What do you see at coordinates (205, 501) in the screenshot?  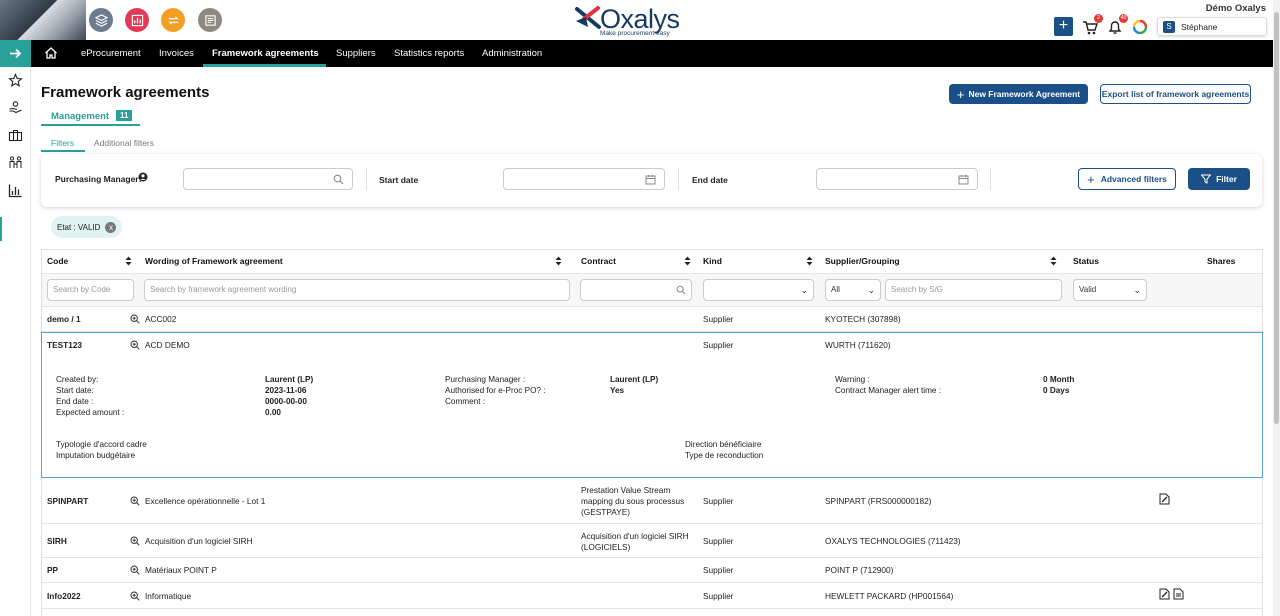 I see `row-wording: Excellence opérationnelle - Lot 1` at bounding box center [205, 501].